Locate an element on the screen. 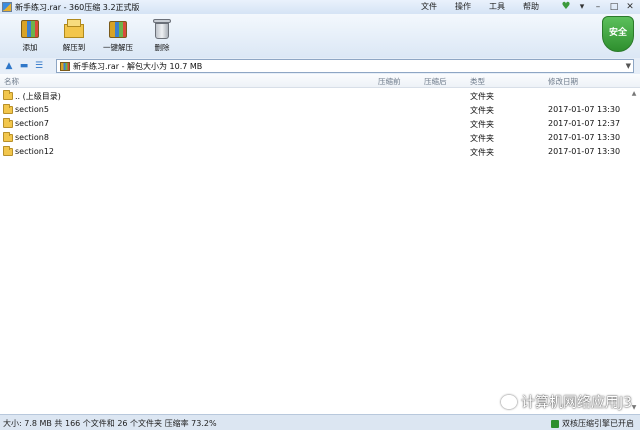  list-item: section8 文件夹 2017-01-07 13:30 is located at coordinates (315, 138).